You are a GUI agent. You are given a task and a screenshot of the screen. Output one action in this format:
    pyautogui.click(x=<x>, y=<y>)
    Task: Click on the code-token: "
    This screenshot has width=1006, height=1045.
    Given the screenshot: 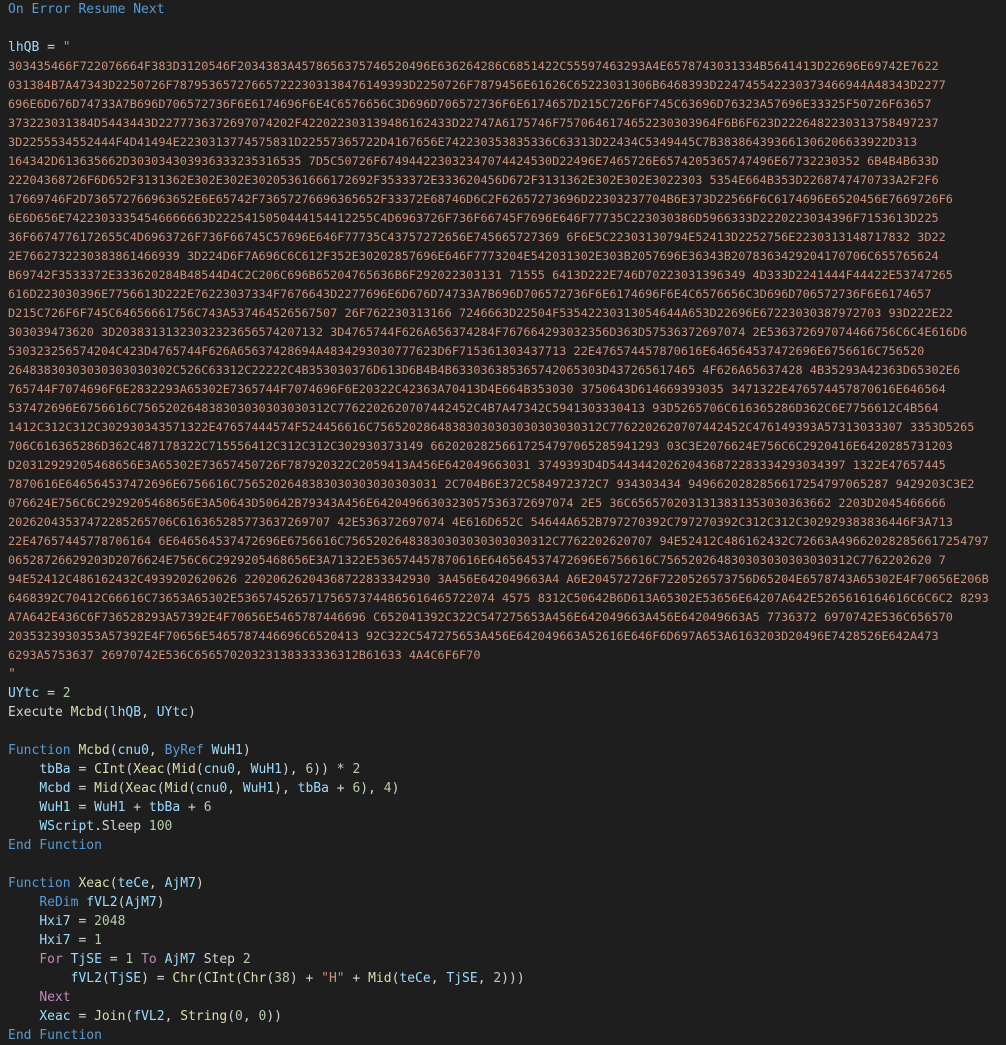 What is the action you would take?
    pyautogui.click(x=66, y=47)
    